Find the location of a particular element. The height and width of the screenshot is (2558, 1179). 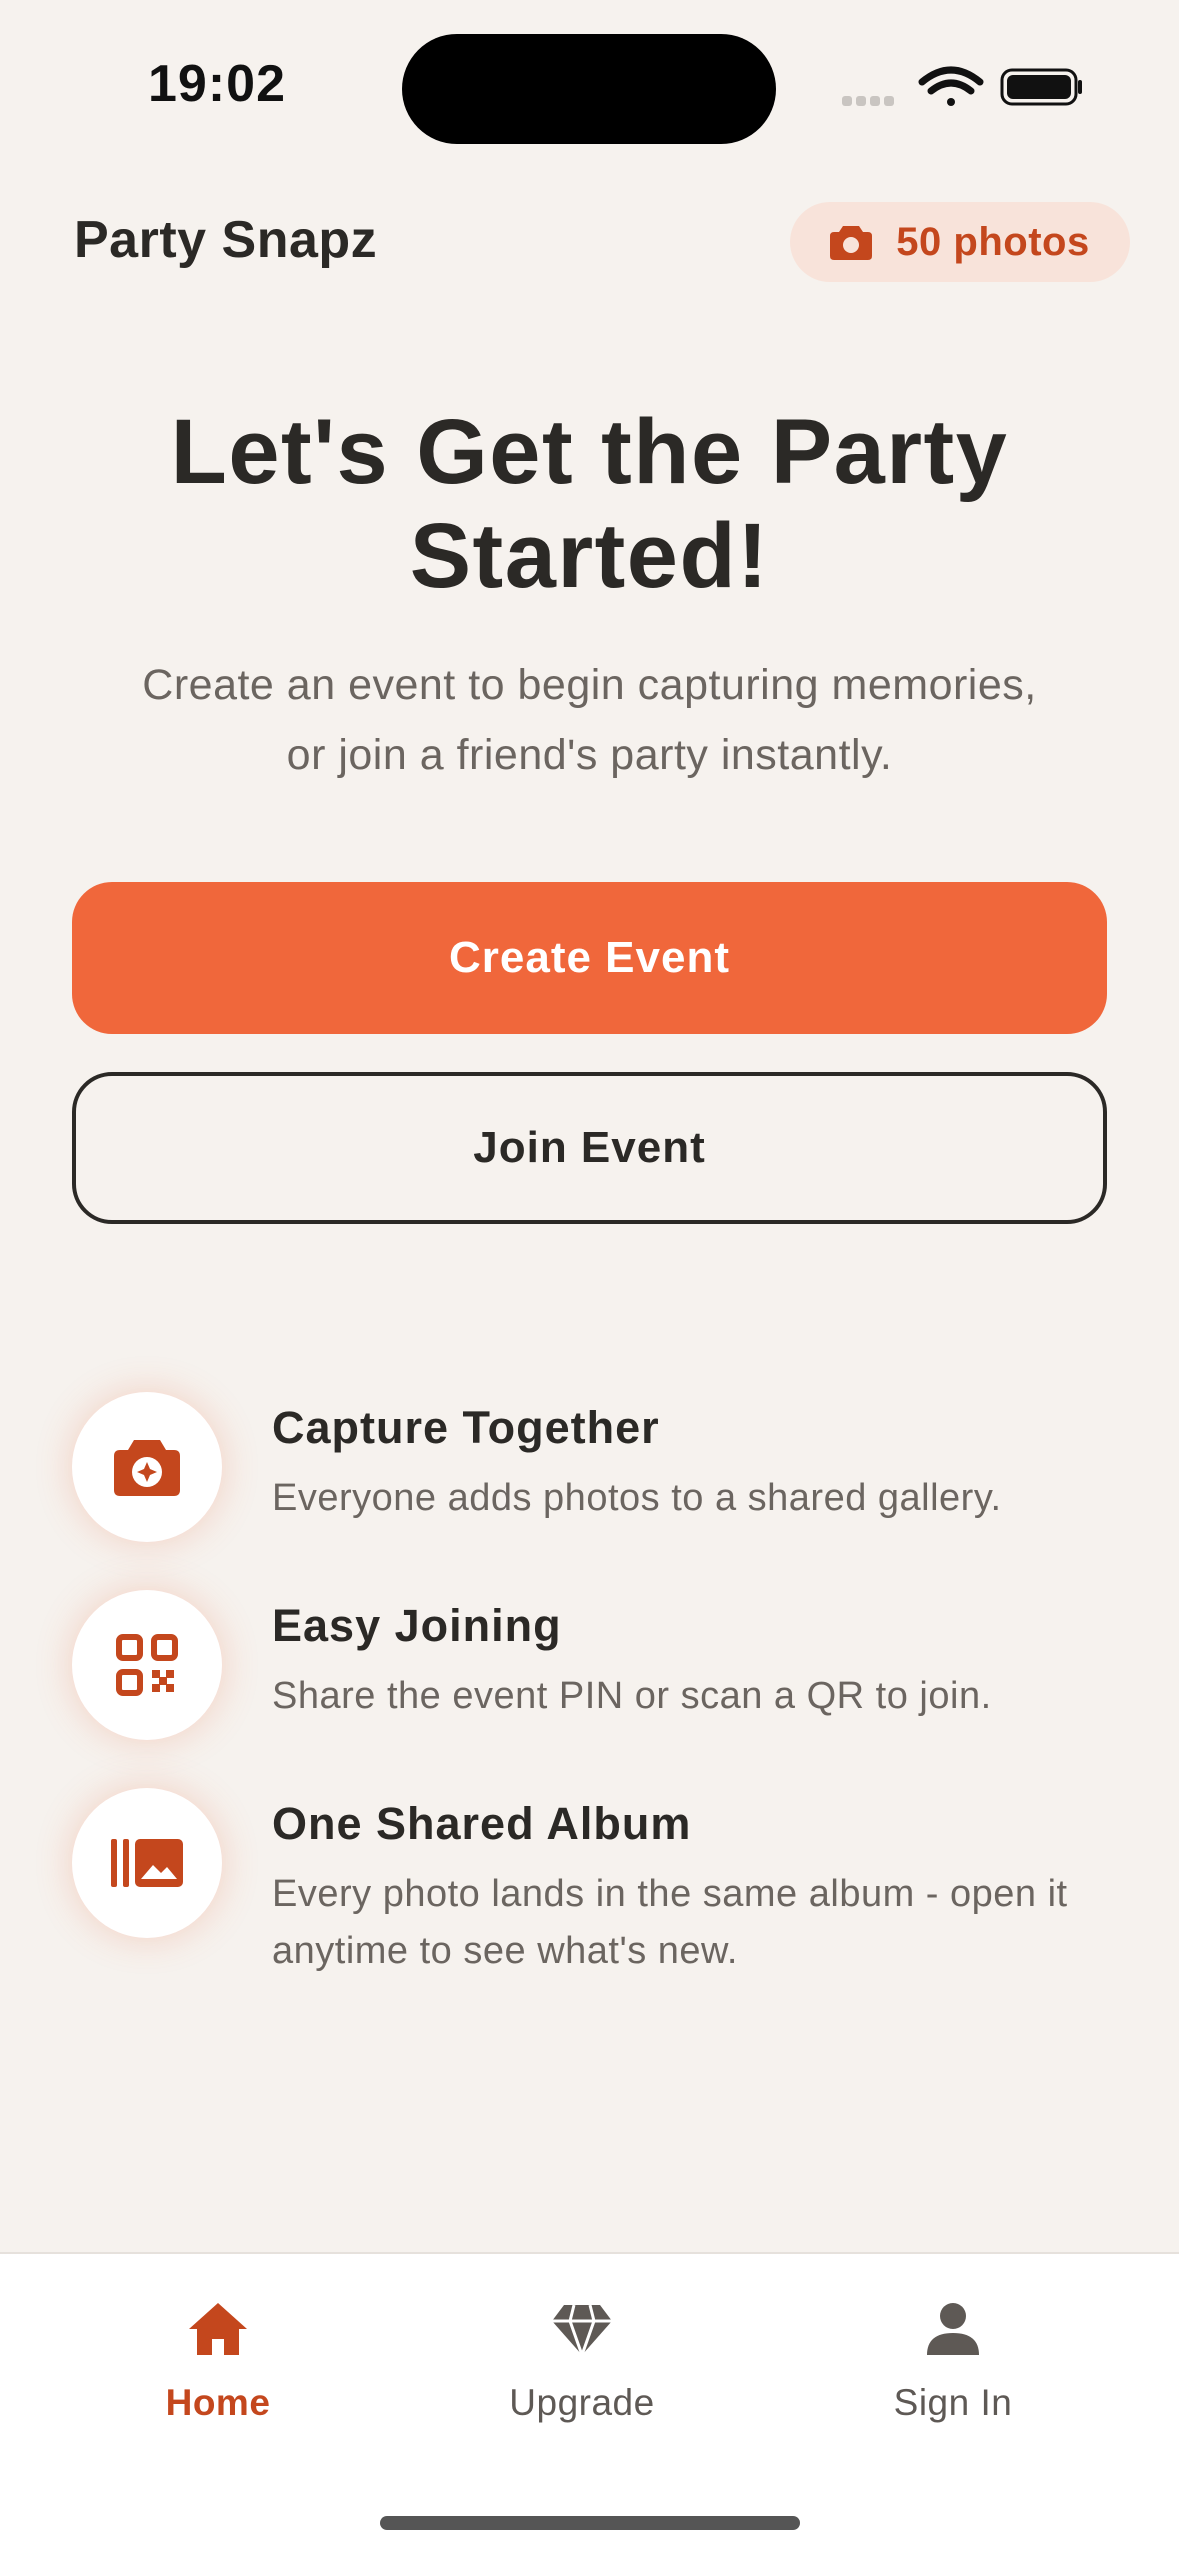

tab-label: Sign In is located at coordinates (953, 2402).